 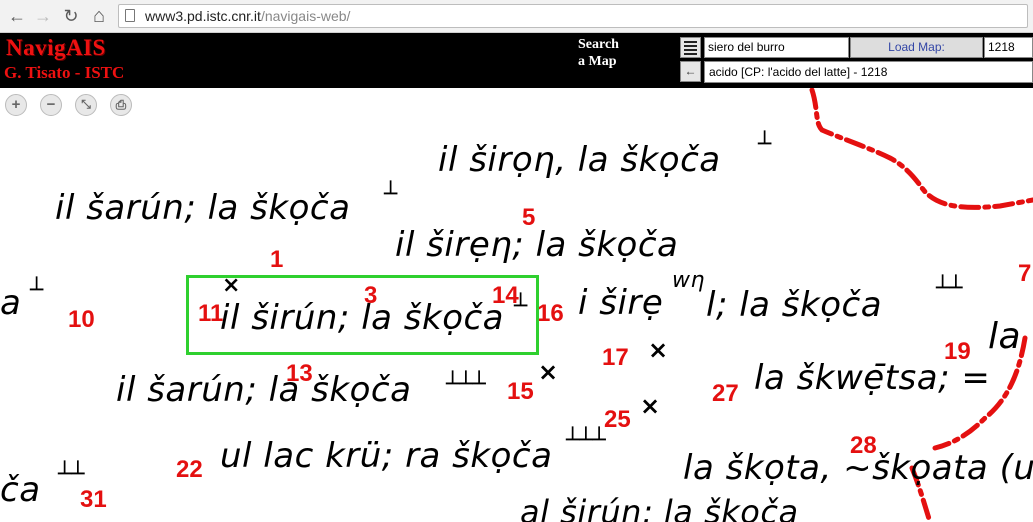 What do you see at coordinates (277, 259) in the screenshot?
I see `point-number: 1` at bounding box center [277, 259].